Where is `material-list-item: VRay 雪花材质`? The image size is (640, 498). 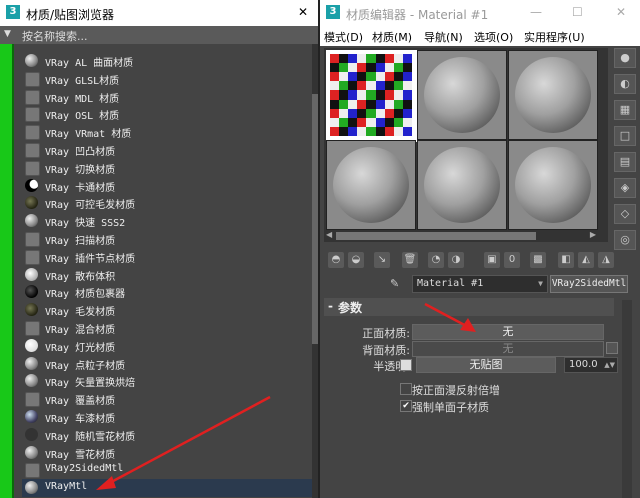 material-list-item: VRay 雪花材质 is located at coordinates (167, 453).